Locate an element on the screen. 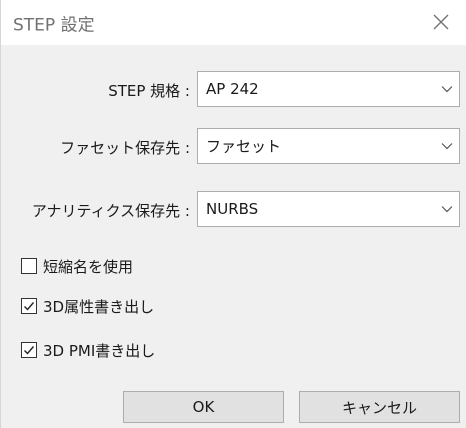  short-name-checkbox: 短縮名を使用 is located at coordinates (77, 266).